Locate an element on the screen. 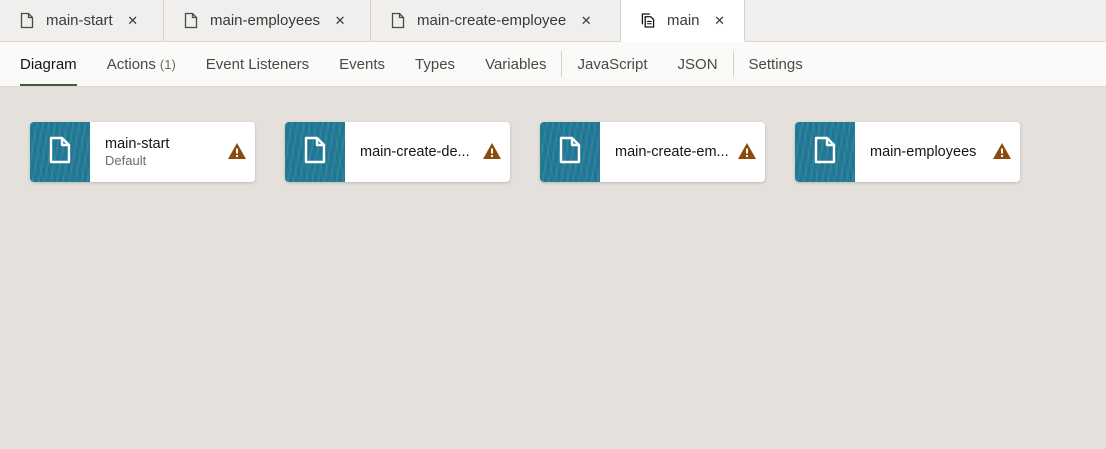 The image size is (1106, 449). tab-types-label: Types is located at coordinates (435, 64).